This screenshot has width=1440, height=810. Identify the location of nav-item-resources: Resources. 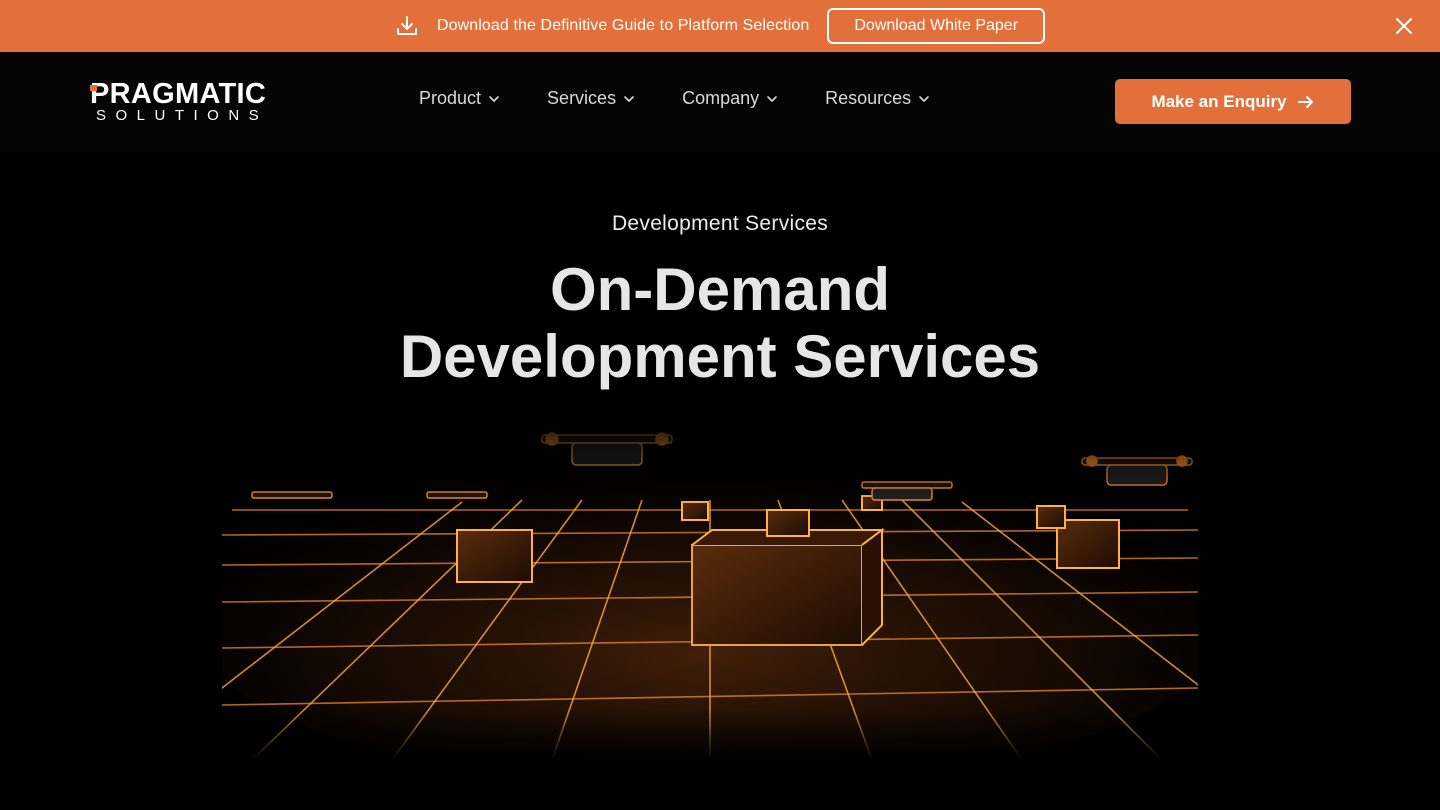
(877, 98).